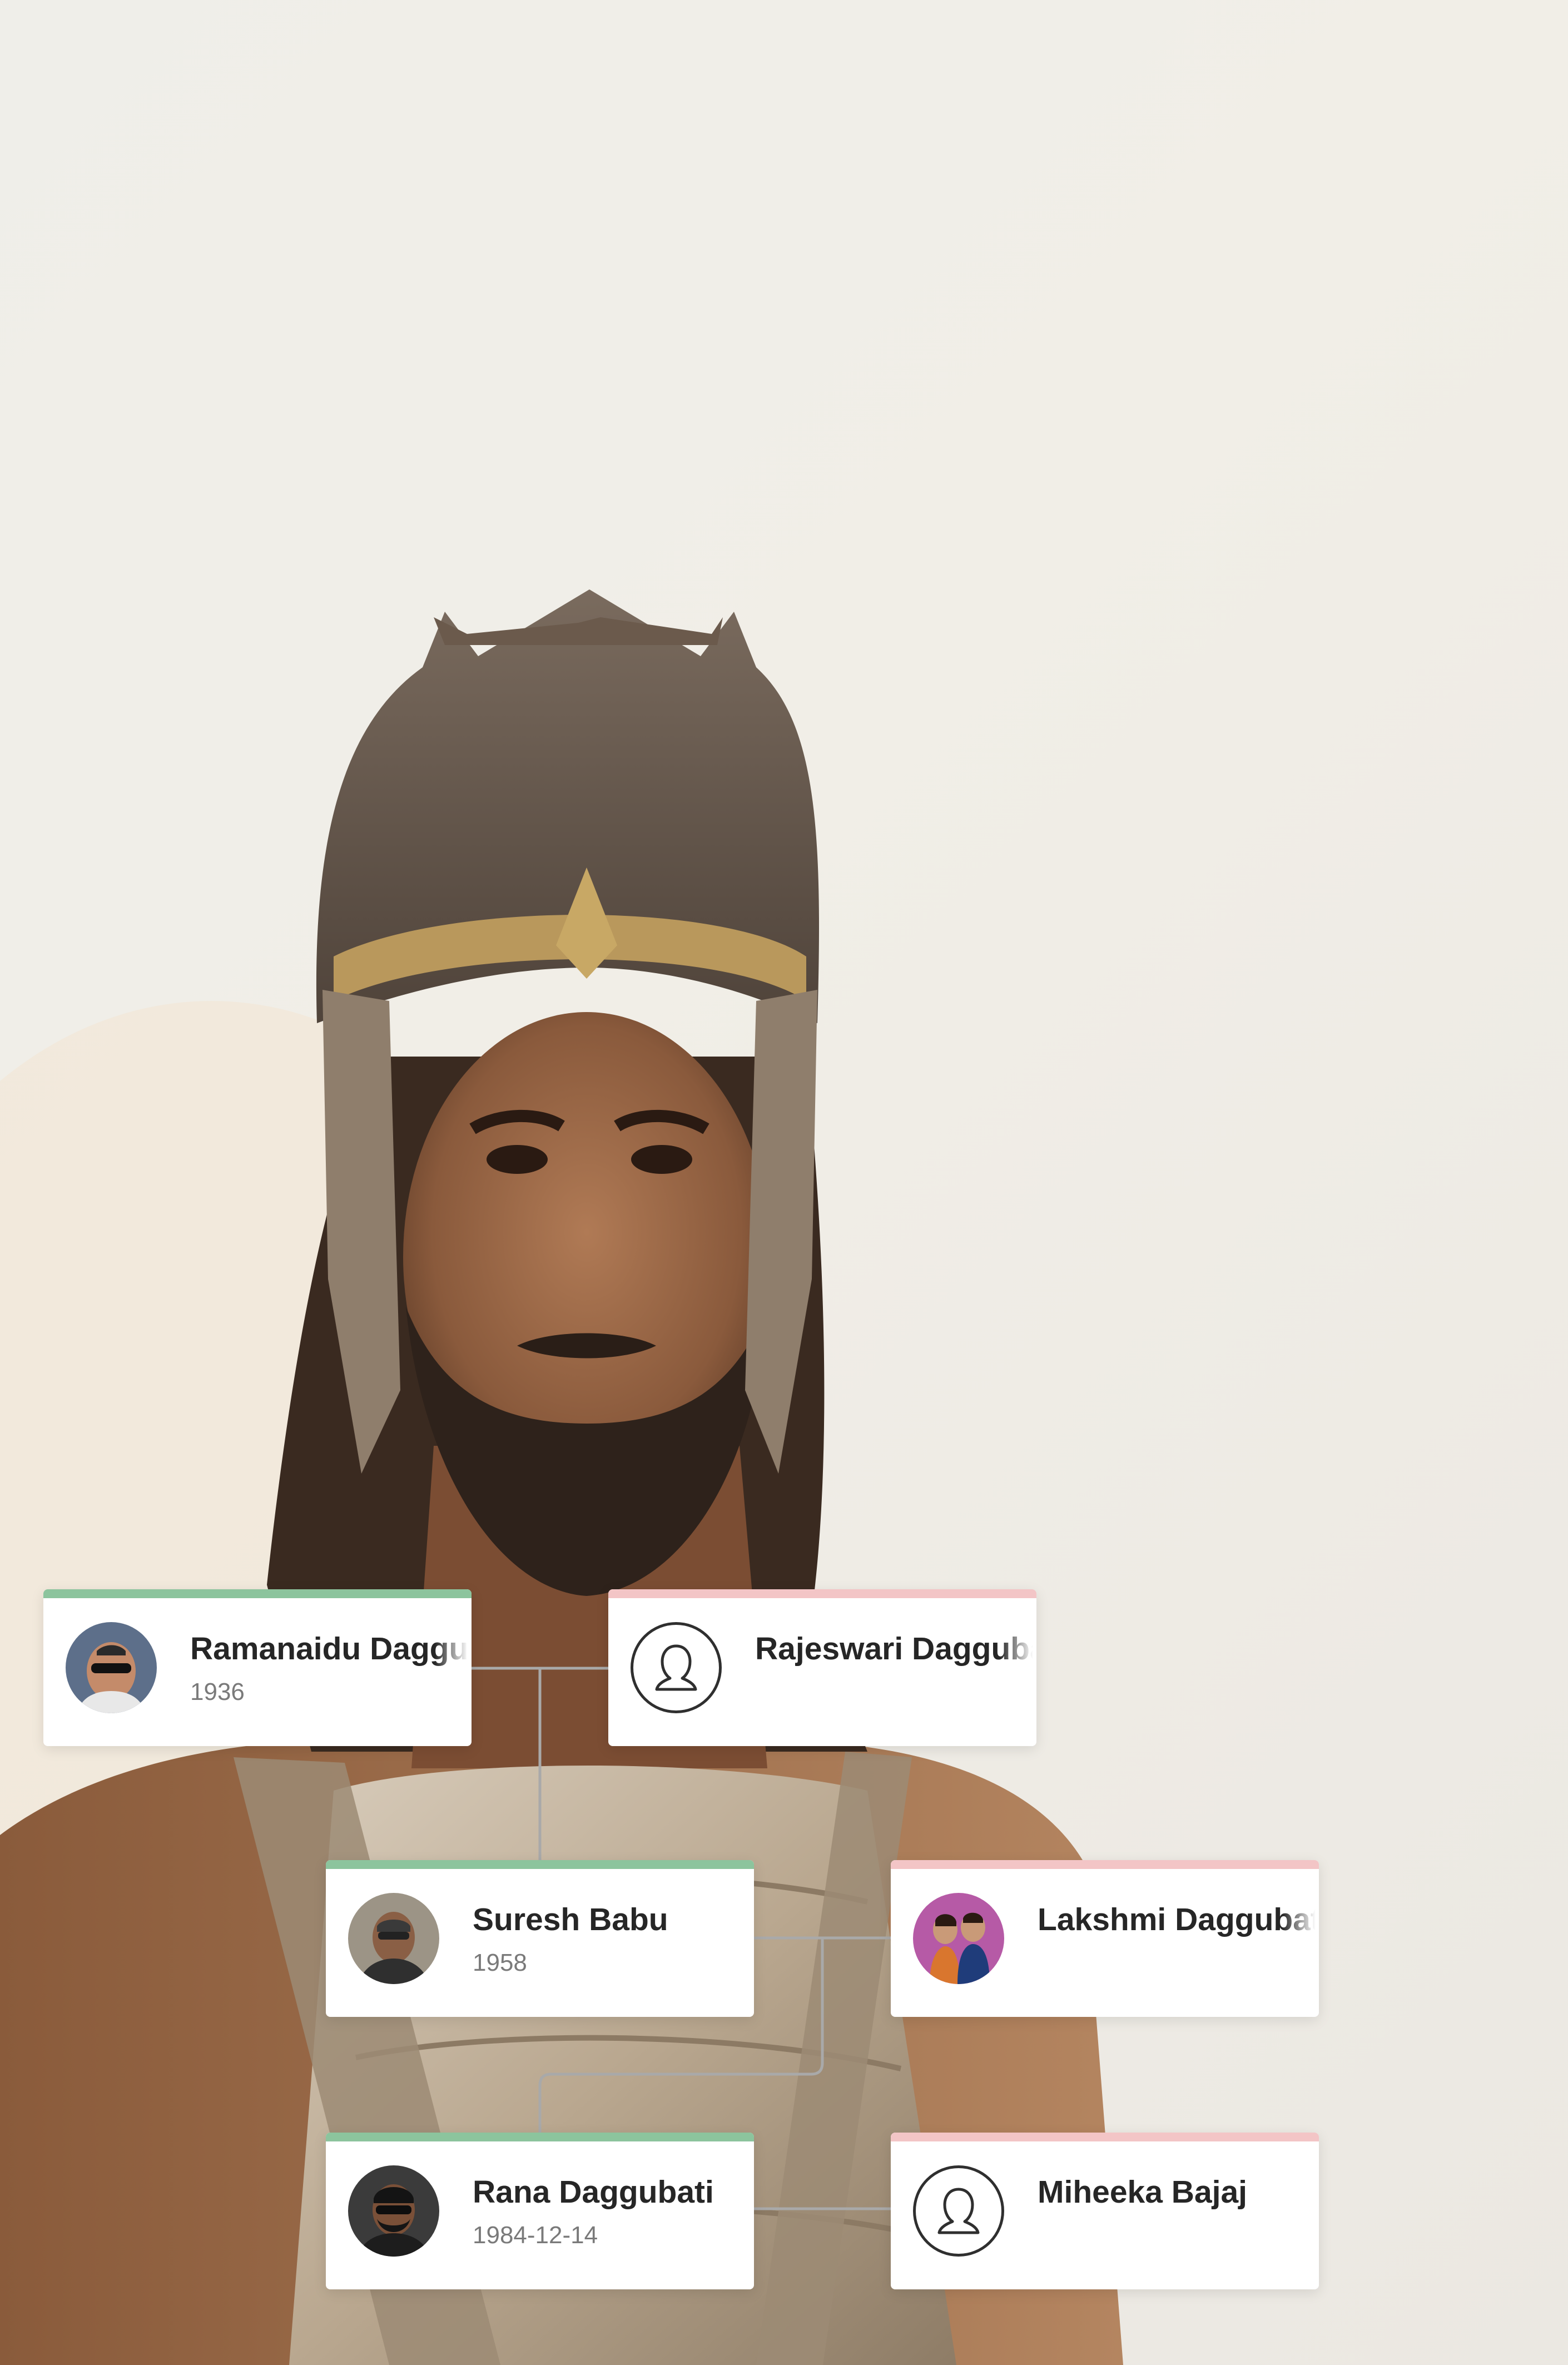 The width and height of the screenshot is (1568, 2365). I want to click on person-card-ramanaidu: Ramanaidu Daggubati 1936, so click(257, 1668).